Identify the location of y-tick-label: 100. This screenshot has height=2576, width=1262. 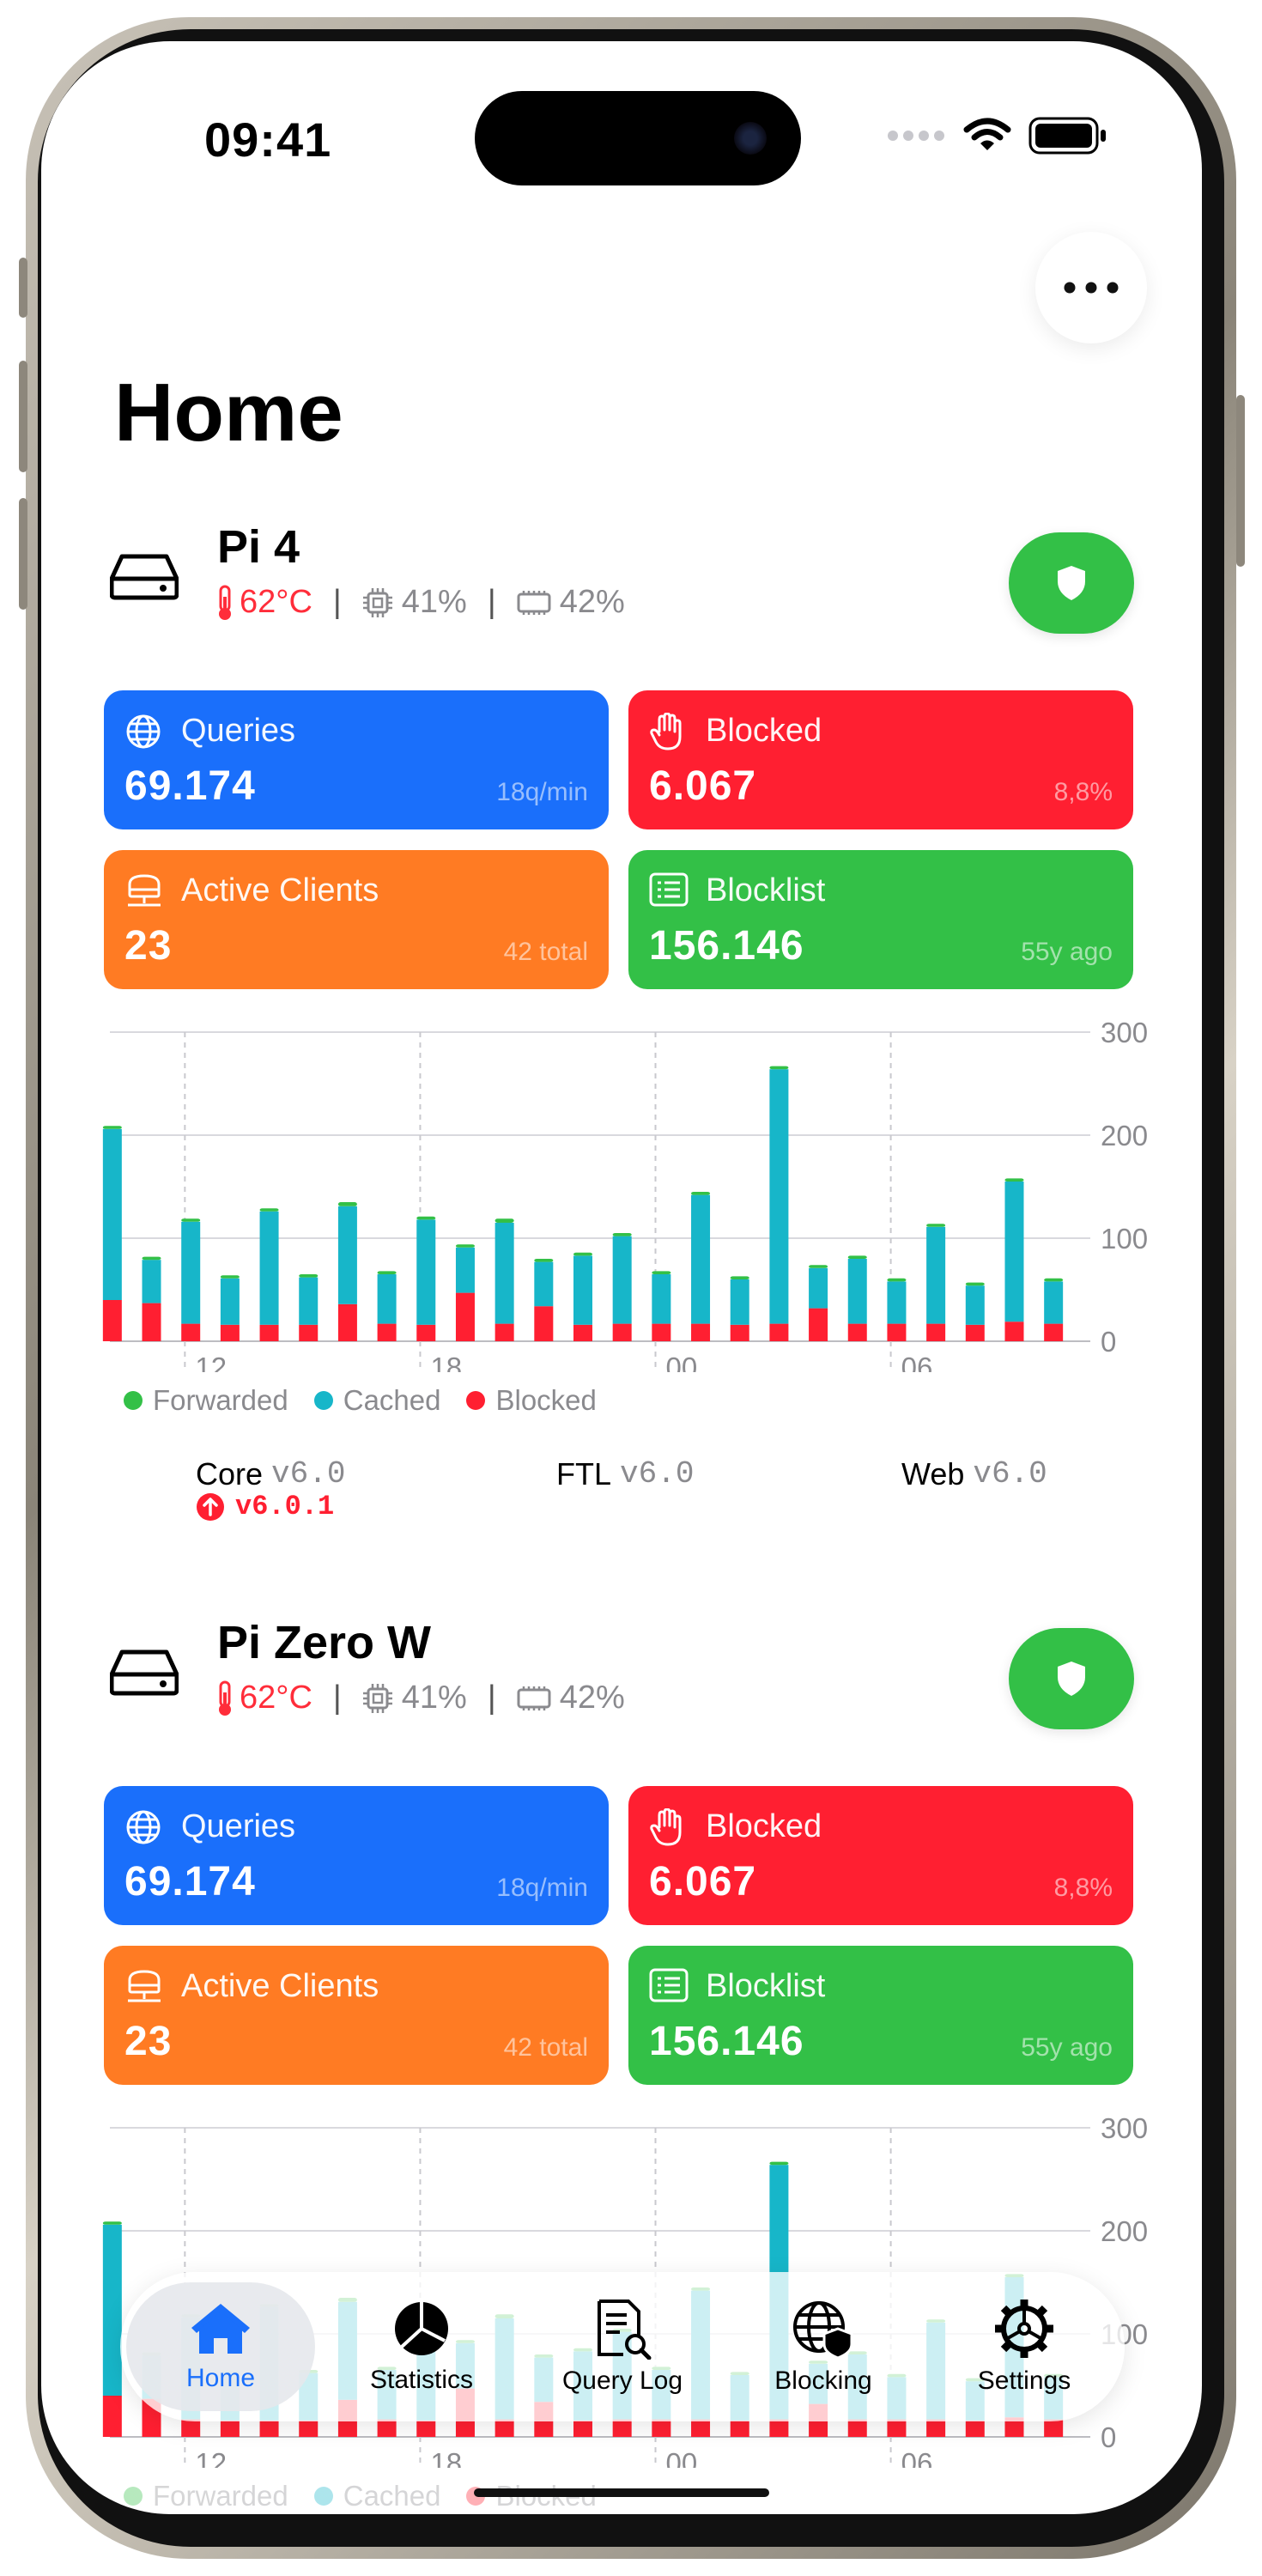
(1125, 1239).